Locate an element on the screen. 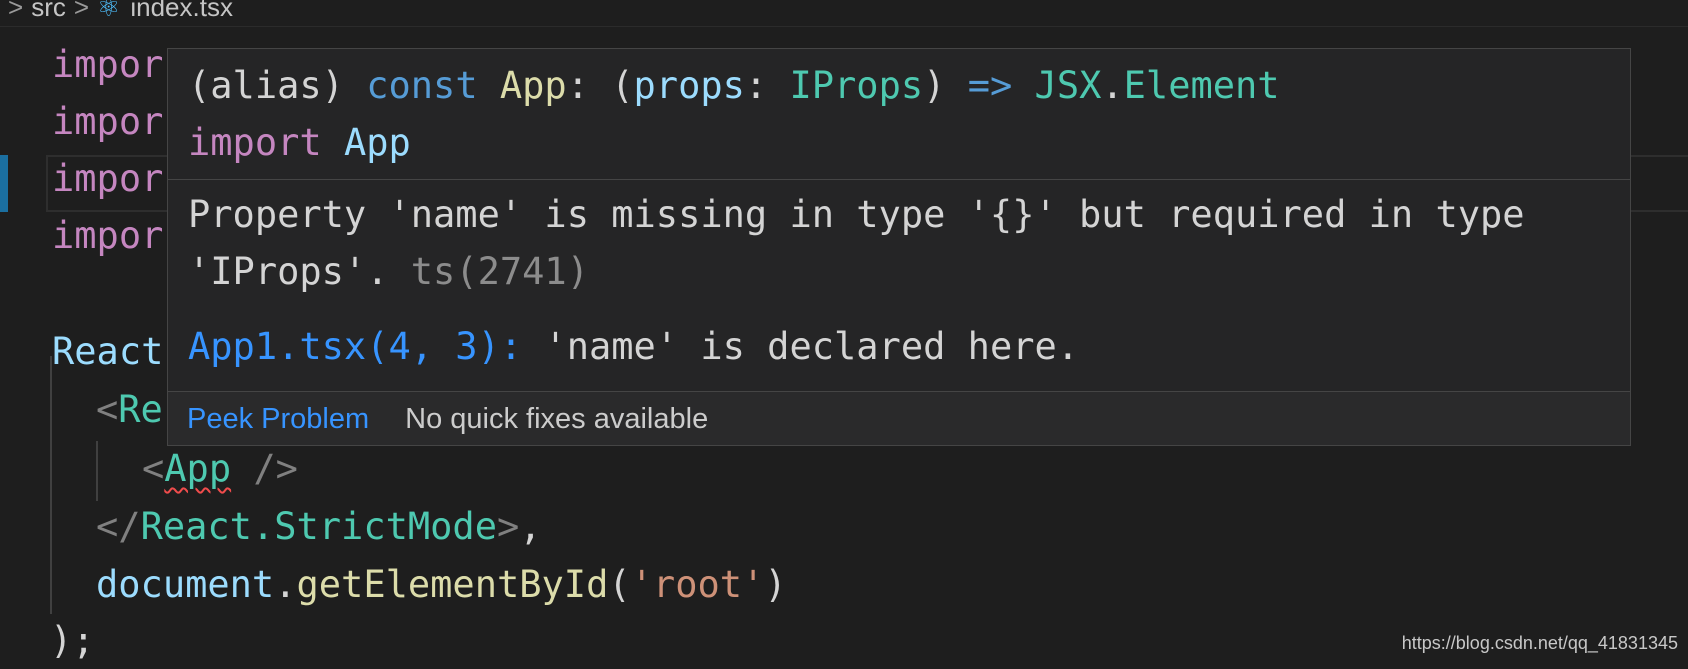 Image resolution: width=1688 pixels, height=669 pixels. hover-status-bar: Peek Problem No quick fixes available is located at coordinates (899, 418).